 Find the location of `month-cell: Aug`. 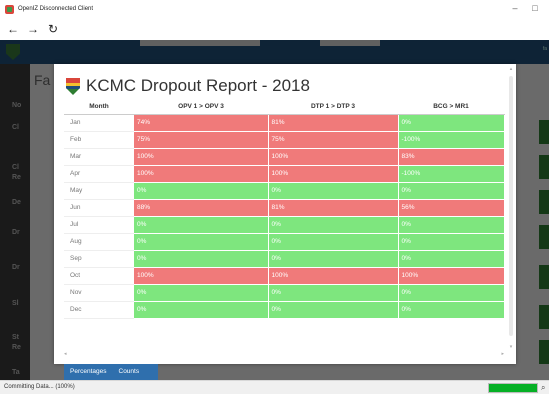

month-cell: Aug is located at coordinates (99, 242).